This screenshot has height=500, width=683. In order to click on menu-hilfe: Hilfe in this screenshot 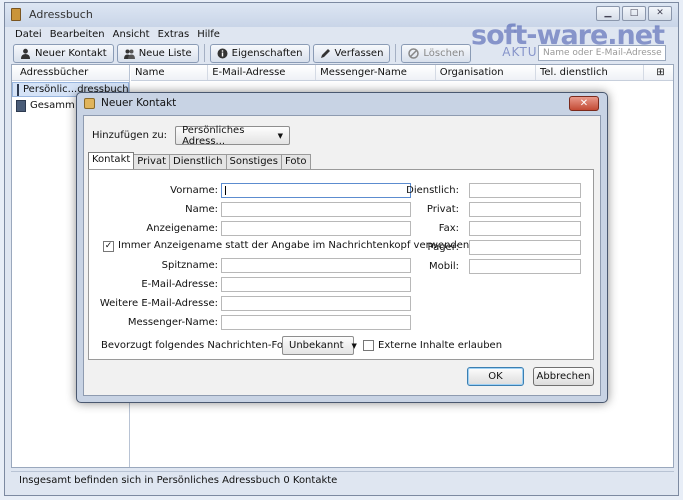, I will do `click(208, 34)`.